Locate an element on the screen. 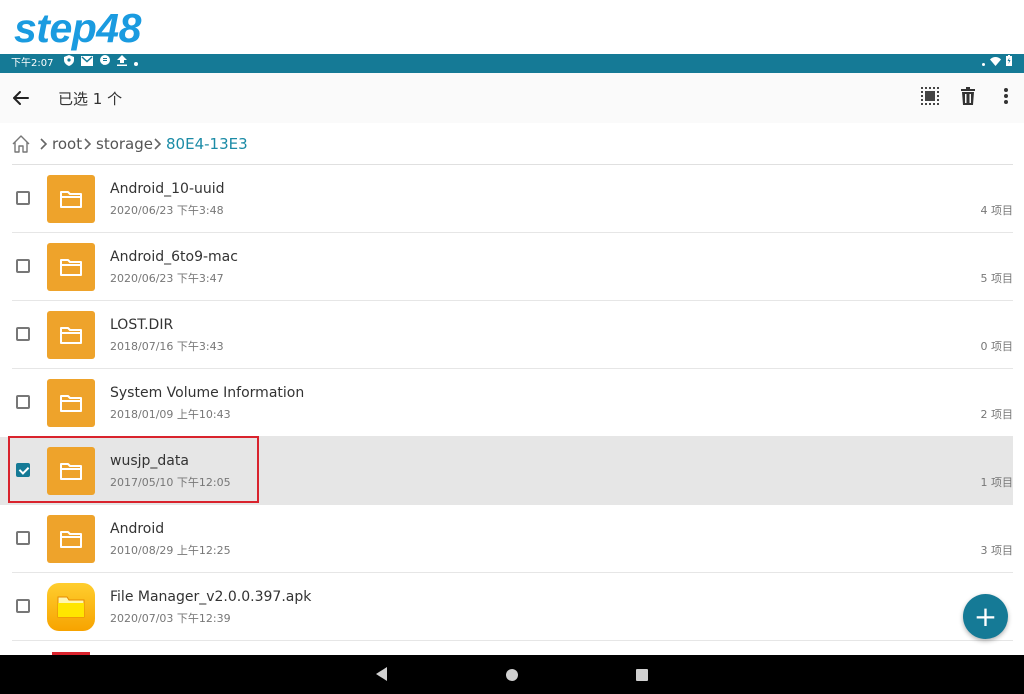 This screenshot has height=694, width=1024. status-system-icons is located at coordinates (997, 63).